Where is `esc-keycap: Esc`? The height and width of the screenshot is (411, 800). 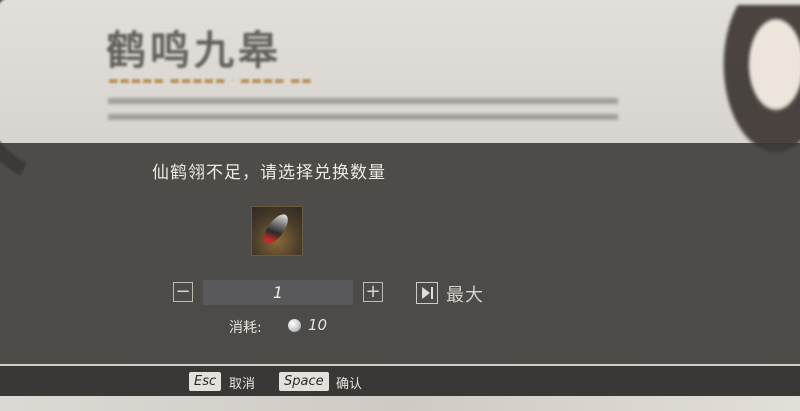 esc-keycap: Esc is located at coordinates (205, 381).